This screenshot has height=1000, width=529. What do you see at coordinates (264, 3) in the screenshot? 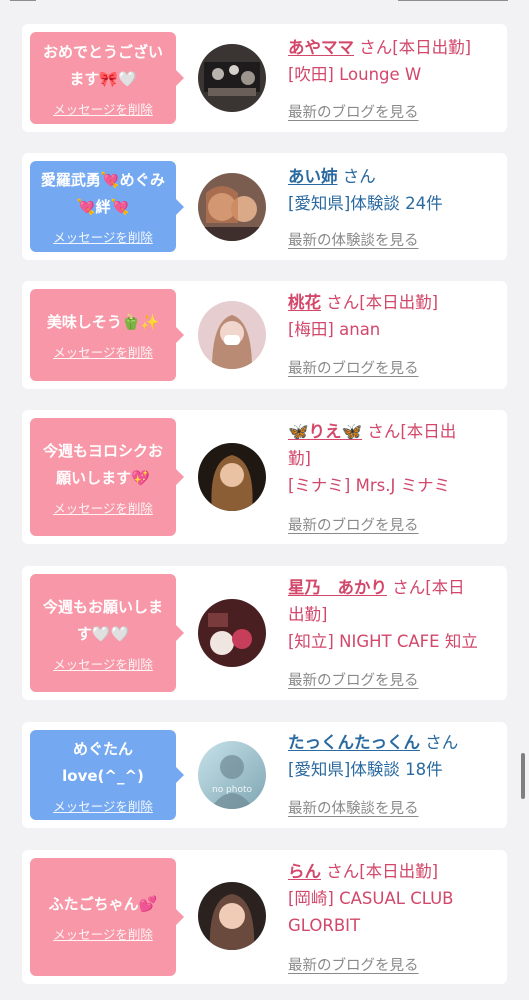
I see `previous-section-edge` at bounding box center [264, 3].